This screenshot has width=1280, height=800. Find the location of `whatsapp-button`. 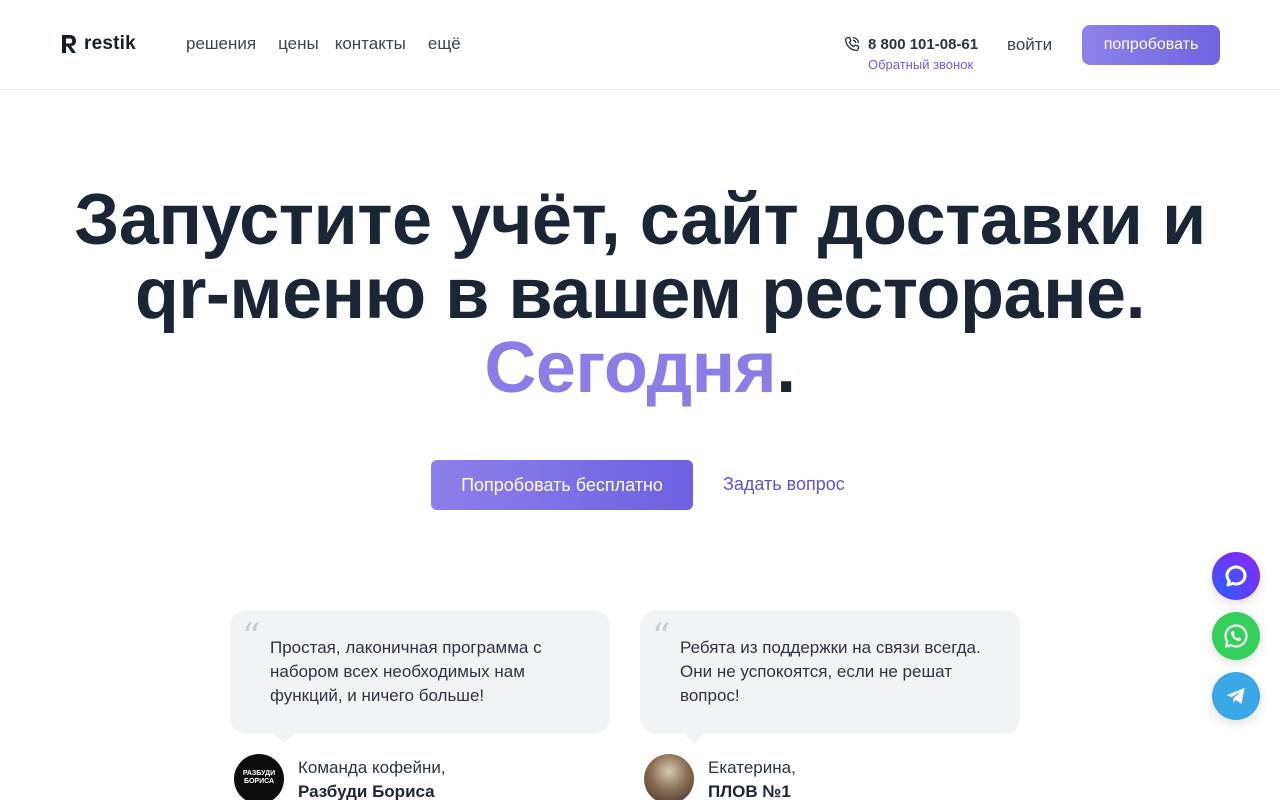

whatsapp-button is located at coordinates (1236, 636).